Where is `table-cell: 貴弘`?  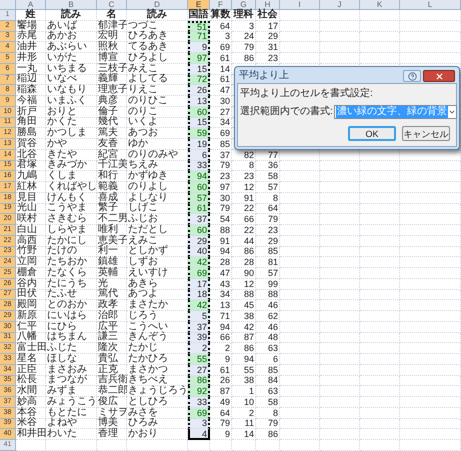 table-cell: 貴弘 is located at coordinates (112, 359).